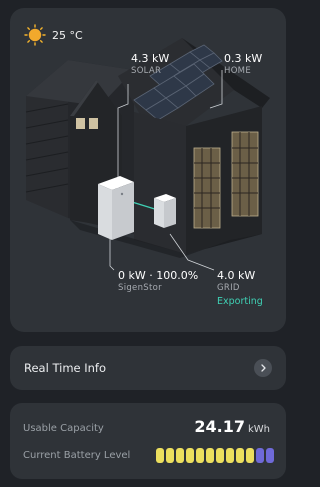  What do you see at coordinates (63, 428) in the screenshot?
I see `usable-capacity-label: Usable Capacity` at bounding box center [63, 428].